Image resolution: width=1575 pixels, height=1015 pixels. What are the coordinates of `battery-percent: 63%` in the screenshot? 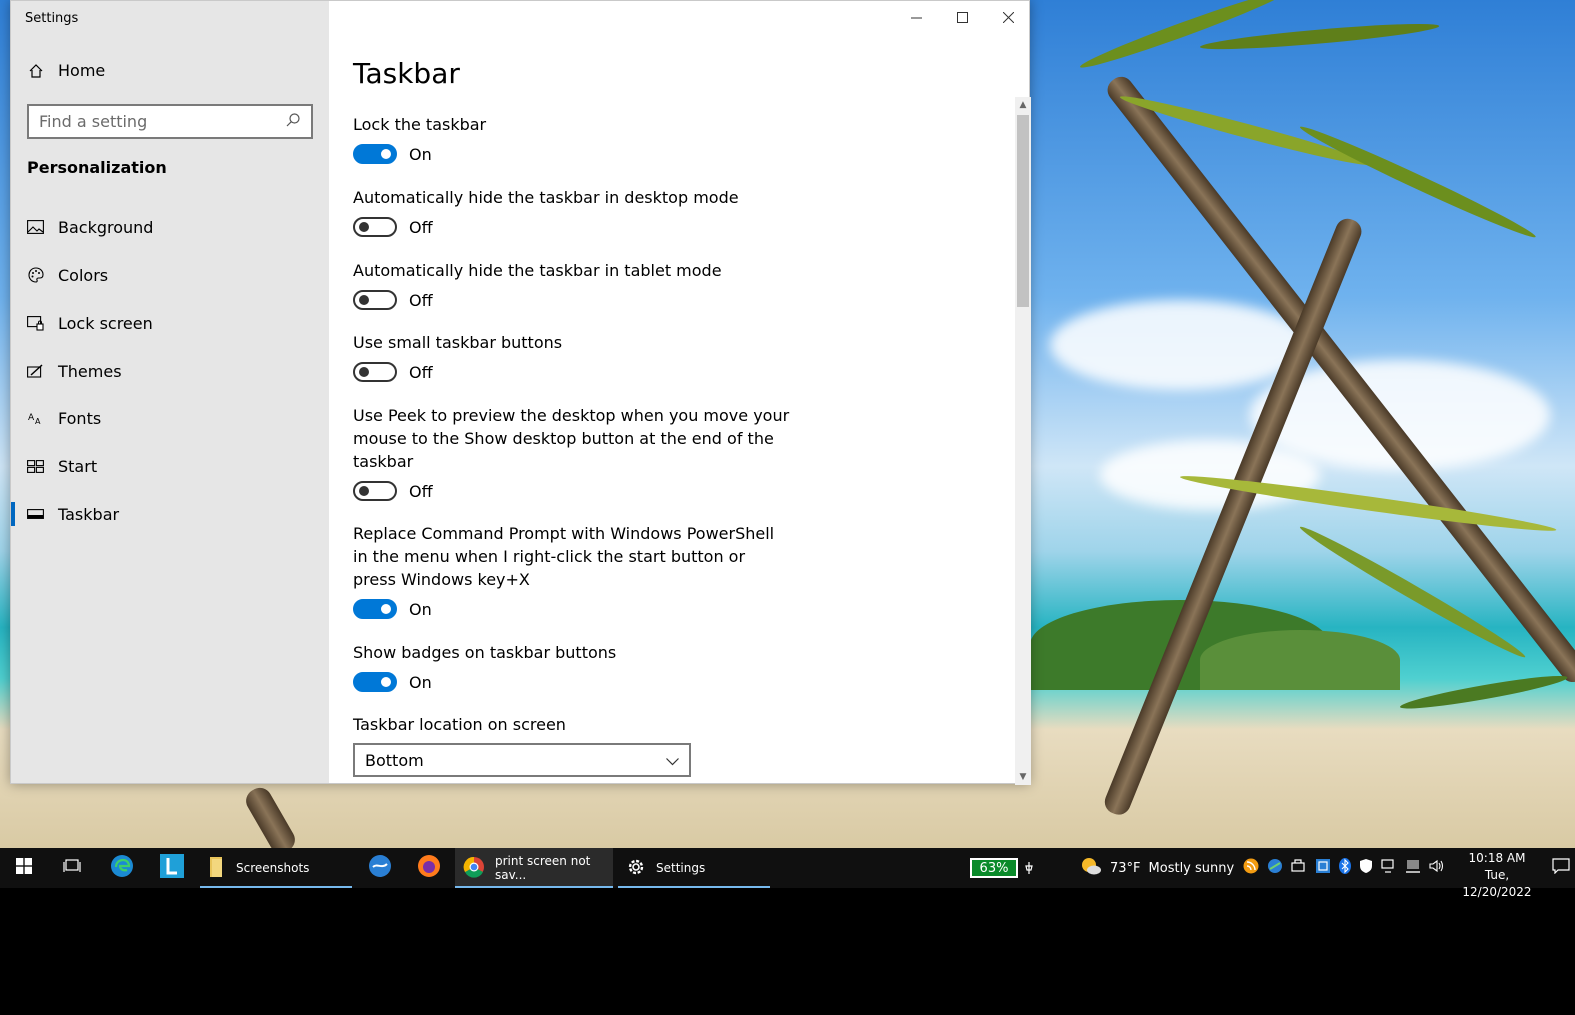 It's located at (994, 868).